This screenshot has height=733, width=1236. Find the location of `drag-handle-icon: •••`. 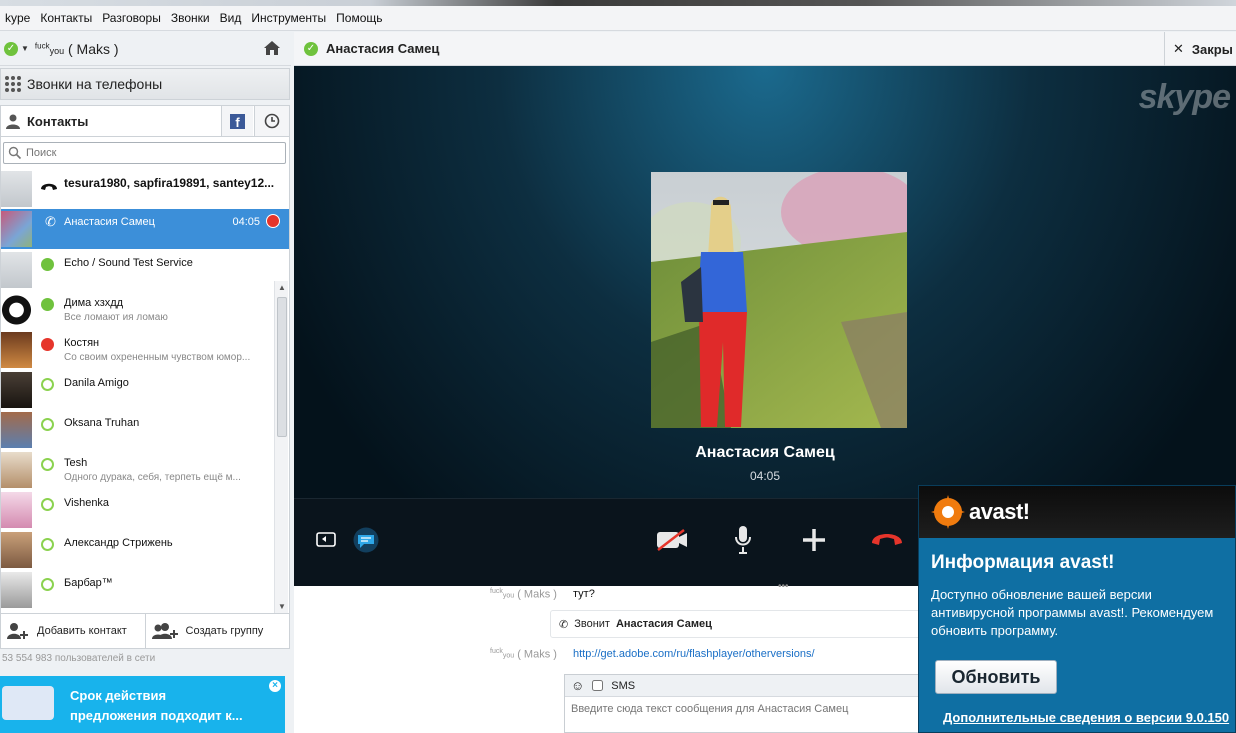

drag-handle-icon: ••• is located at coordinates (783, 586).